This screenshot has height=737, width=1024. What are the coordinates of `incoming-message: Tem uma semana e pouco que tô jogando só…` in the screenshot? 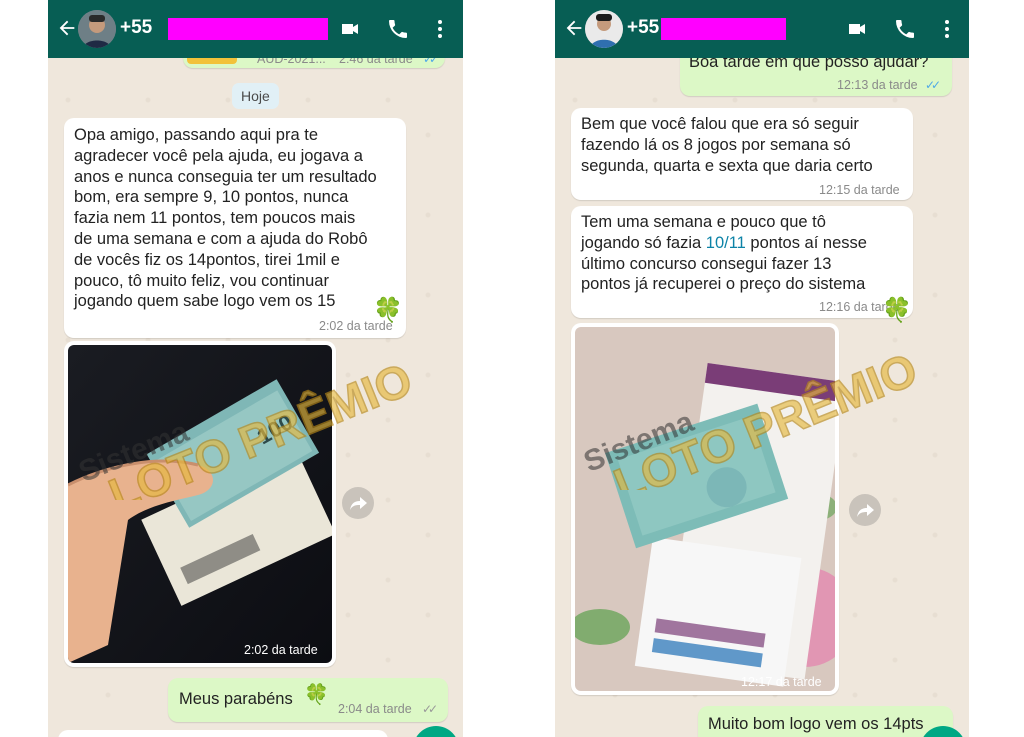 It's located at (742, 262).